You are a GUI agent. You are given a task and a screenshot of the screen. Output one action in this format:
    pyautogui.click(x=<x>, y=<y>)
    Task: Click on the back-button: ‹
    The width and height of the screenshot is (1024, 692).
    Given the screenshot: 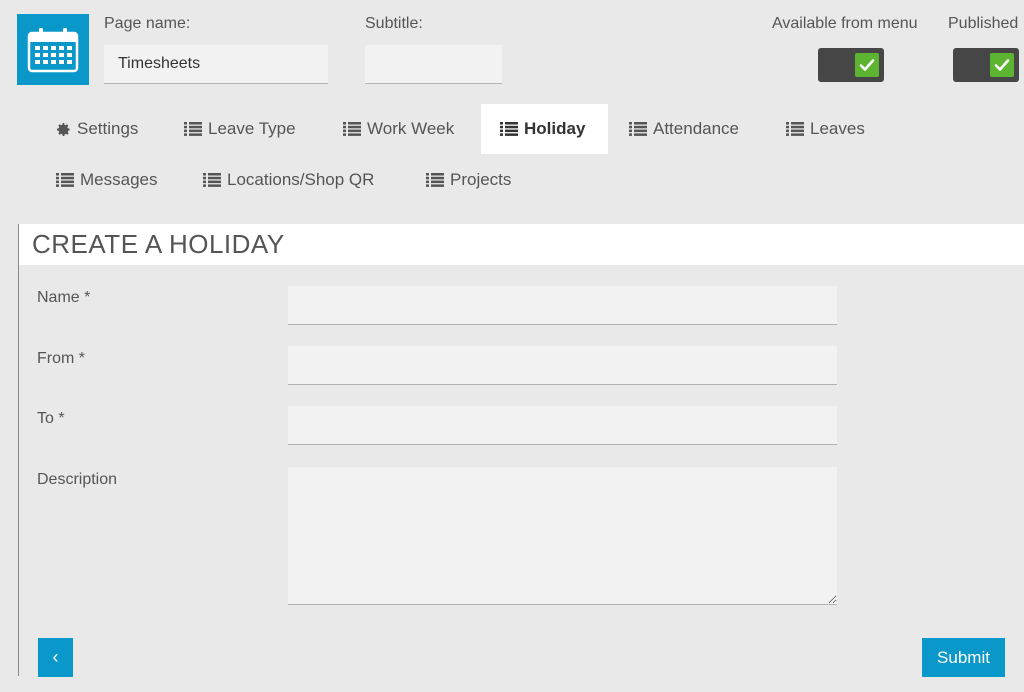 What is the action you would take?
    pyautogui.click(x=55, y=657)
    